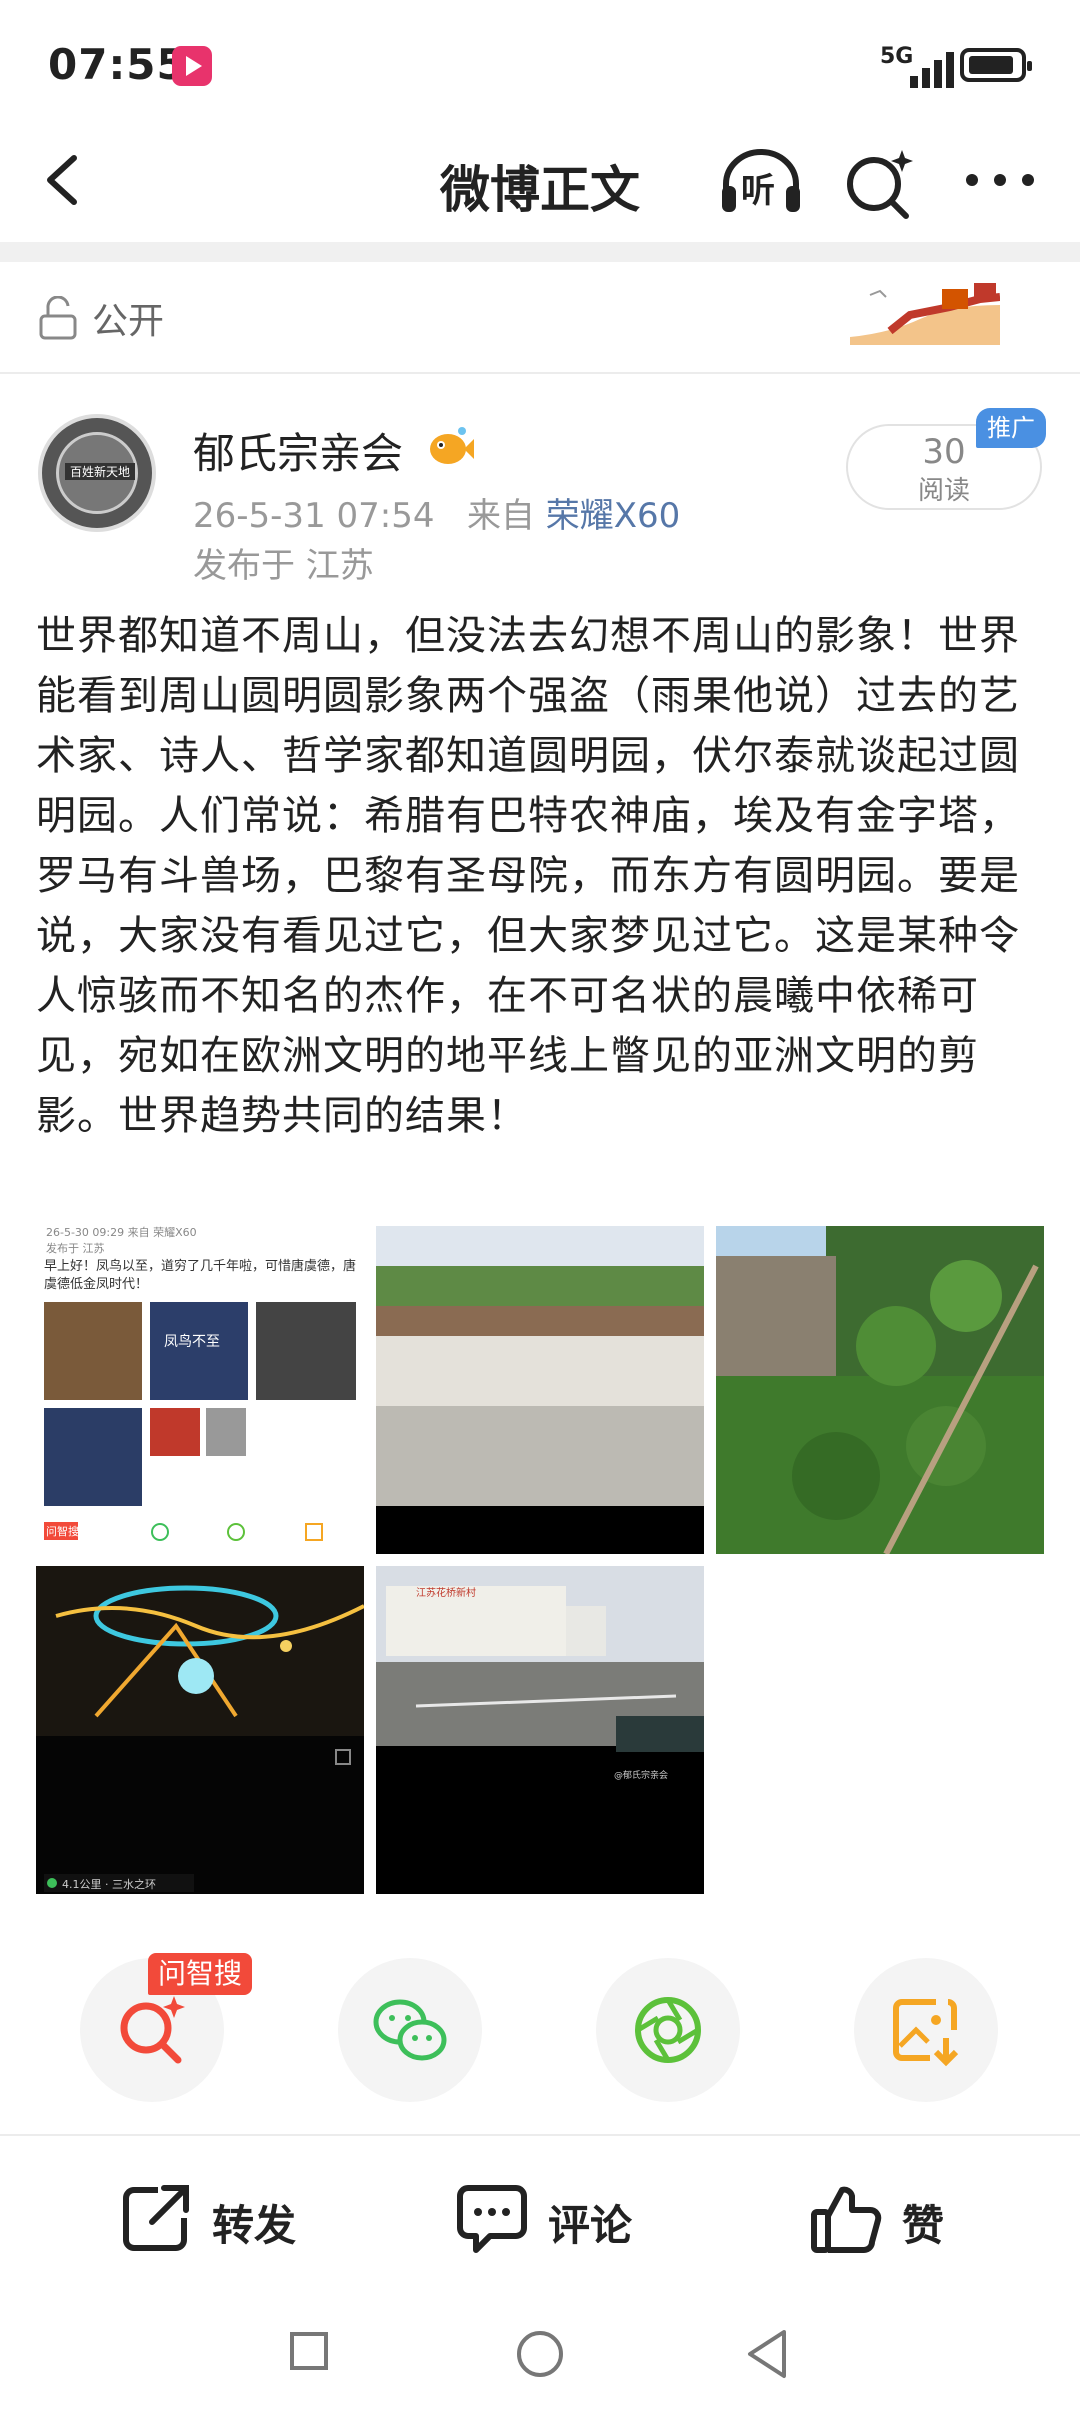  What do you see at coordinates (254, 2225) in the screenshot?
I see `repost-label: 转发` at bounding box center [254, 2225].